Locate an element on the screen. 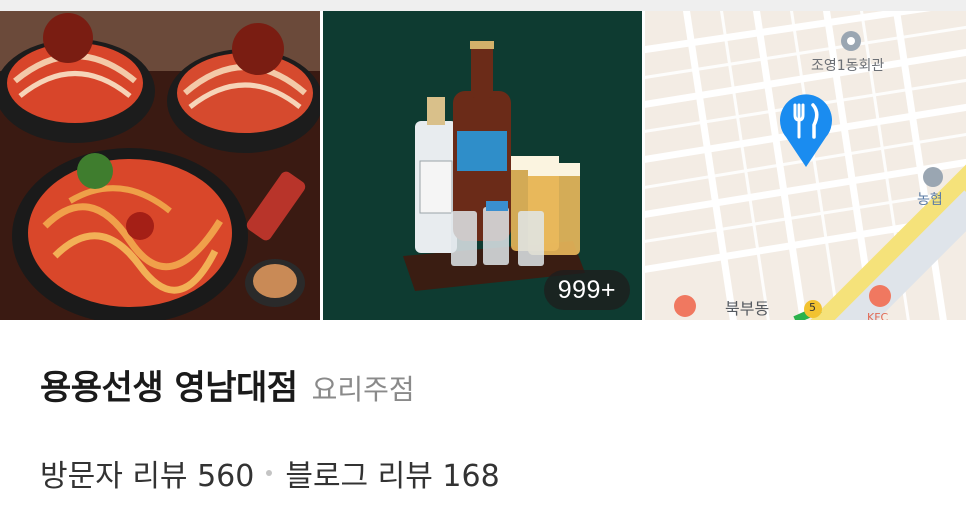 The image size is (966, 522). visitor-review-link: 방문자 리뷰 560 is located at coordinates (147, 473).